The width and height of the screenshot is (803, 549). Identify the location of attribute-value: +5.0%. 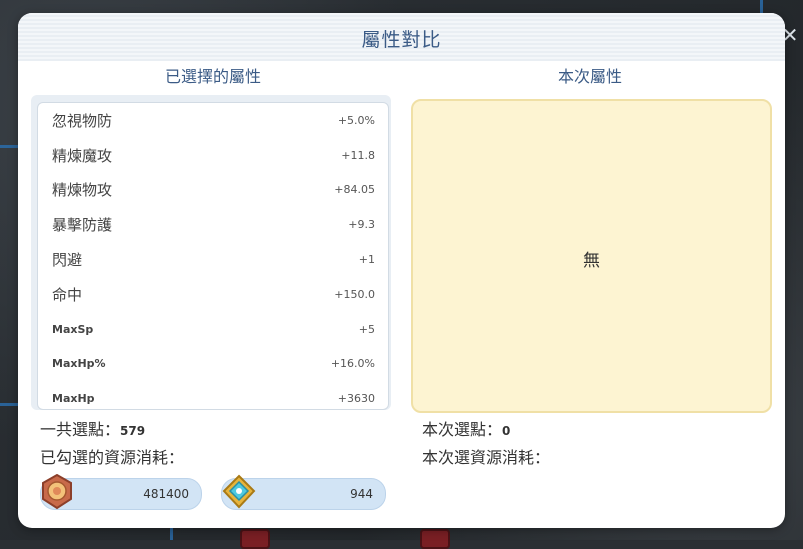
(356, 120).